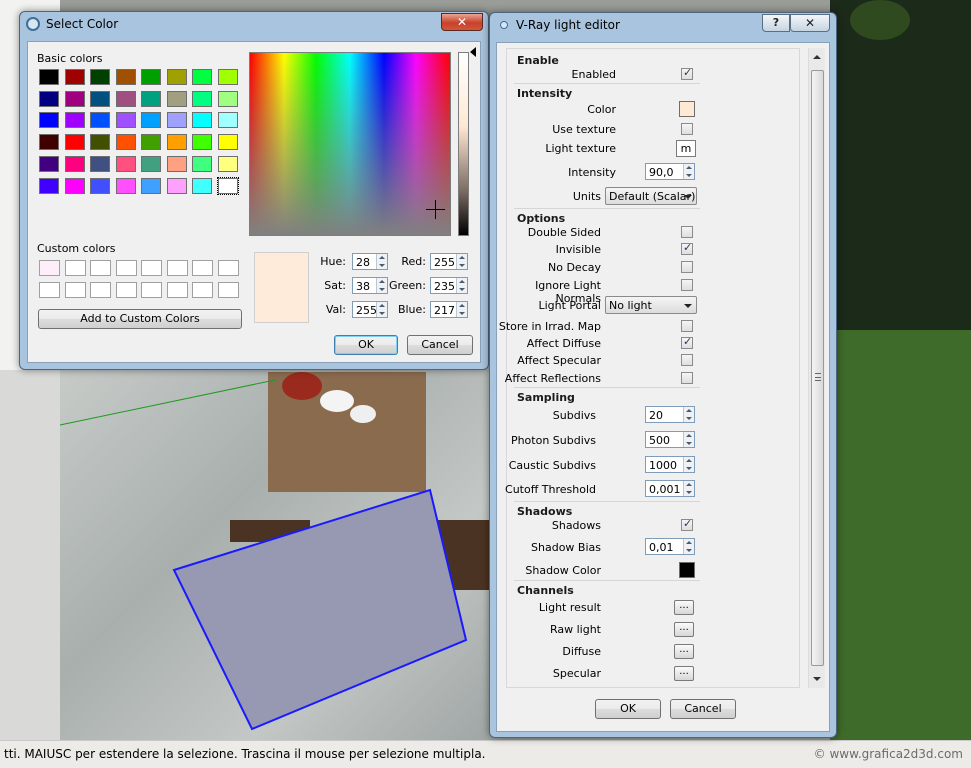 The height and width of the screenshot is (768, 971). Describe the element at coordinates (651, 196) in the screenshot. I see `units-dropdown: Default (Scalar)` at that location.